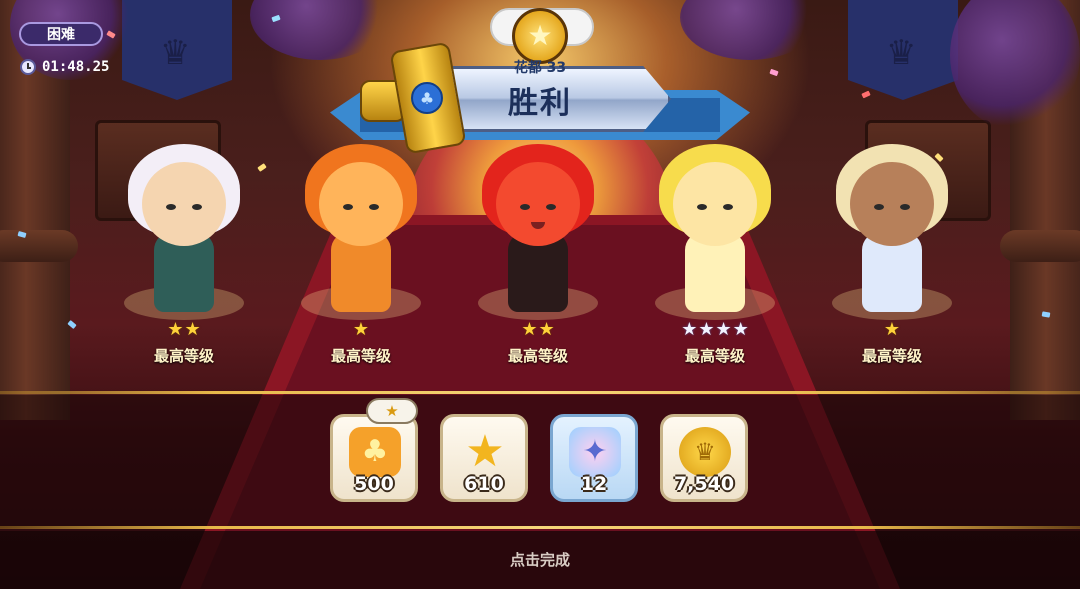 Image resolution: width=1080 pixels, height=589 pixels. I want to click on bonus-star-icon: ★, so click(392, 411).